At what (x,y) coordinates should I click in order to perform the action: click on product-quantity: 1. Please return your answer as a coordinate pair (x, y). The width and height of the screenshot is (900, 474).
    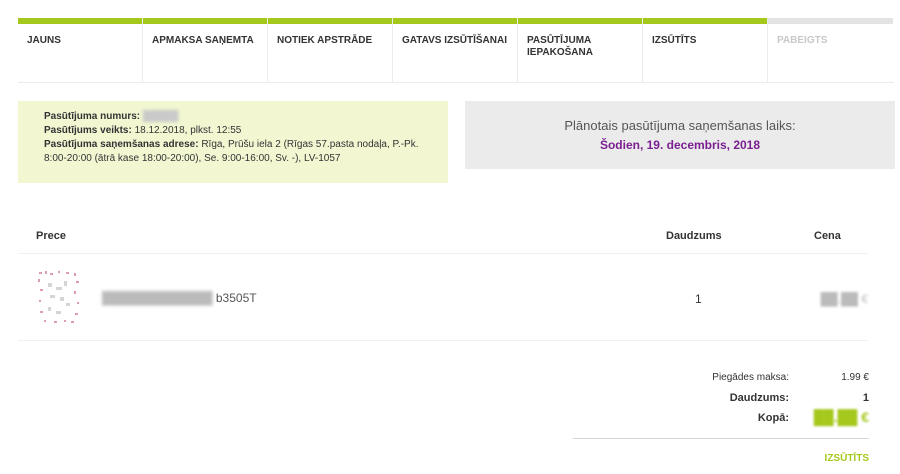
    Looking at the image, I should click on (698, 299).